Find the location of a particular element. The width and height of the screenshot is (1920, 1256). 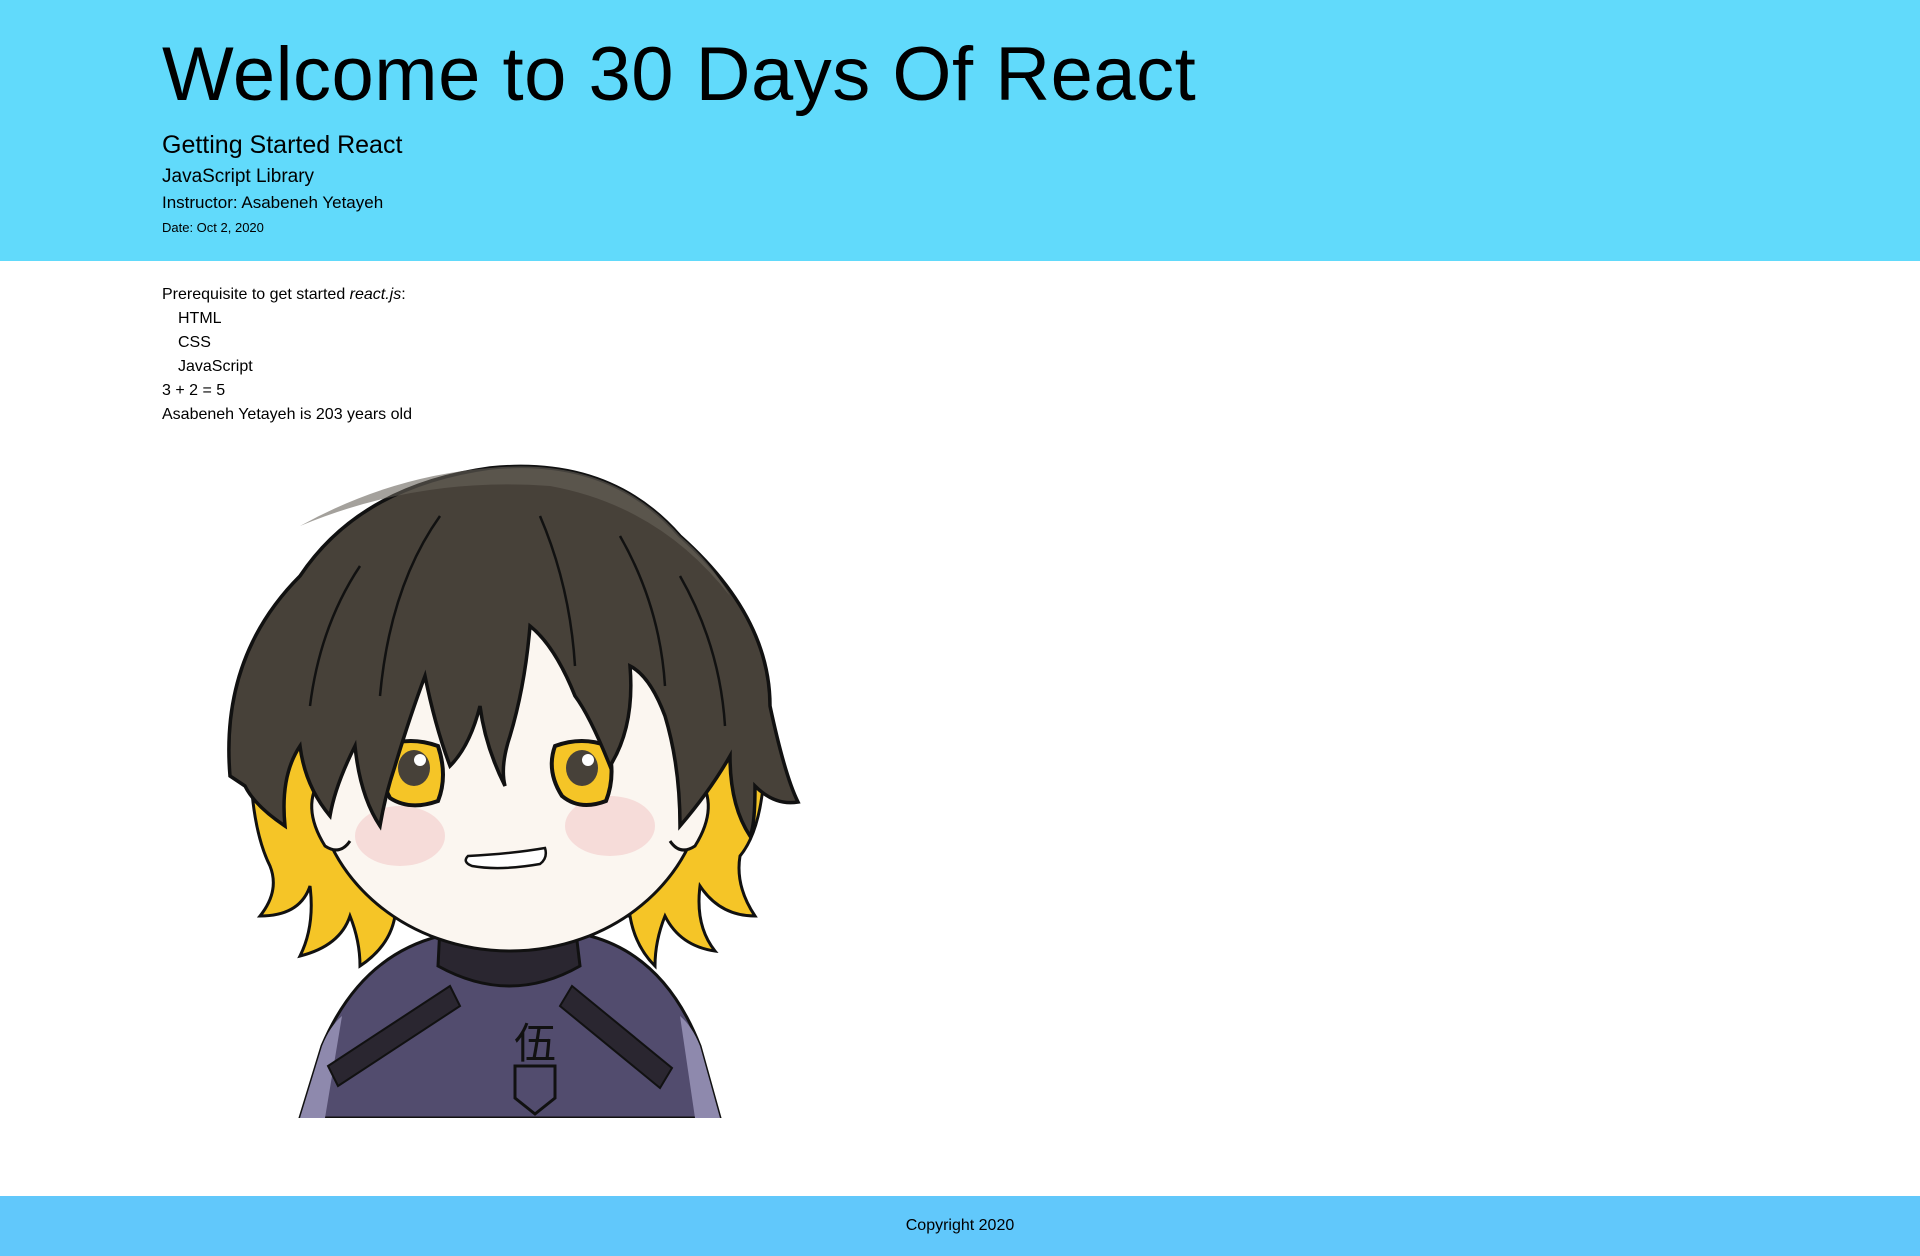

prerequisite-text: Prerequisite to get started react.js: is located at coordinates (287, 295).